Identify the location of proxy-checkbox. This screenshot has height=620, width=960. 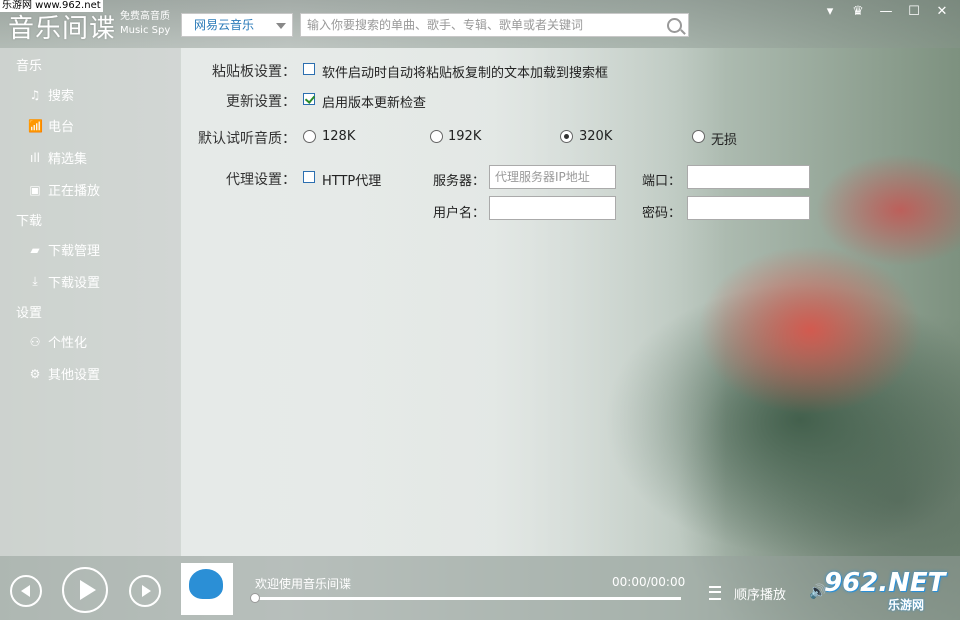
(309, 177).